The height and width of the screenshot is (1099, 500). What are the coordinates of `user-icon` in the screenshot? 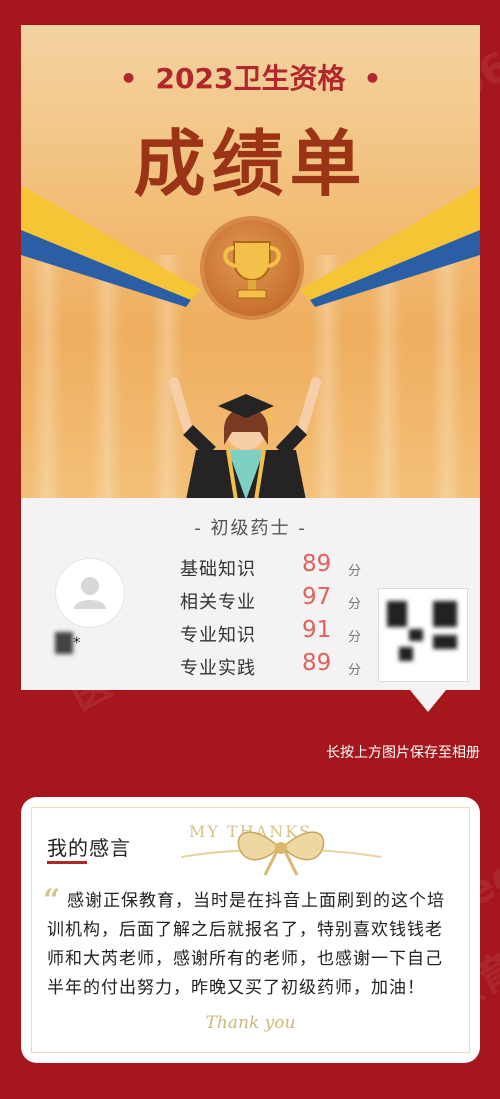 It's located at (90, 593).